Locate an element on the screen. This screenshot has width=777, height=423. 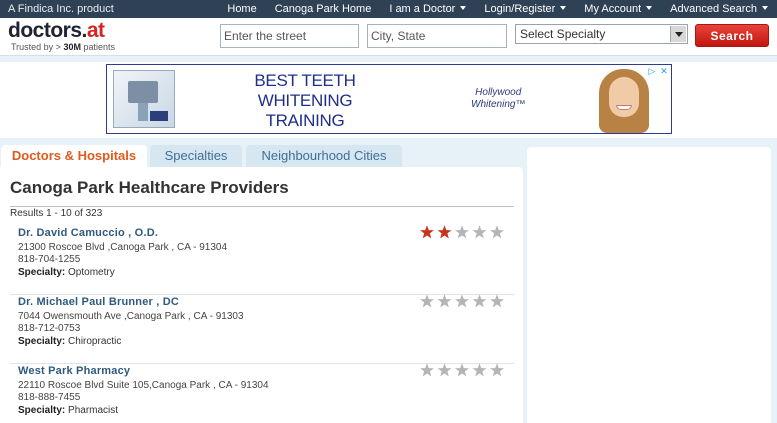
divider is located at coordinates (262, 206).